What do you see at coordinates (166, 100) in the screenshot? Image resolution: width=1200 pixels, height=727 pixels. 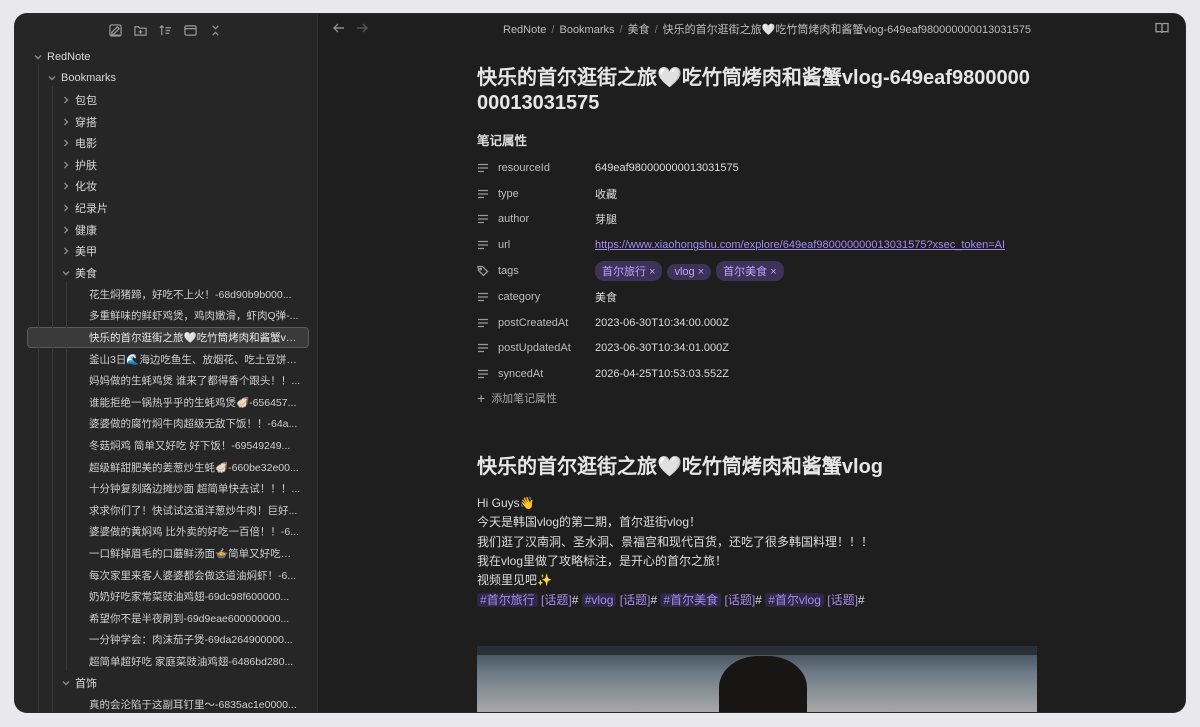 I see `tree-folder: 包包` at bounding box center [166, 100].